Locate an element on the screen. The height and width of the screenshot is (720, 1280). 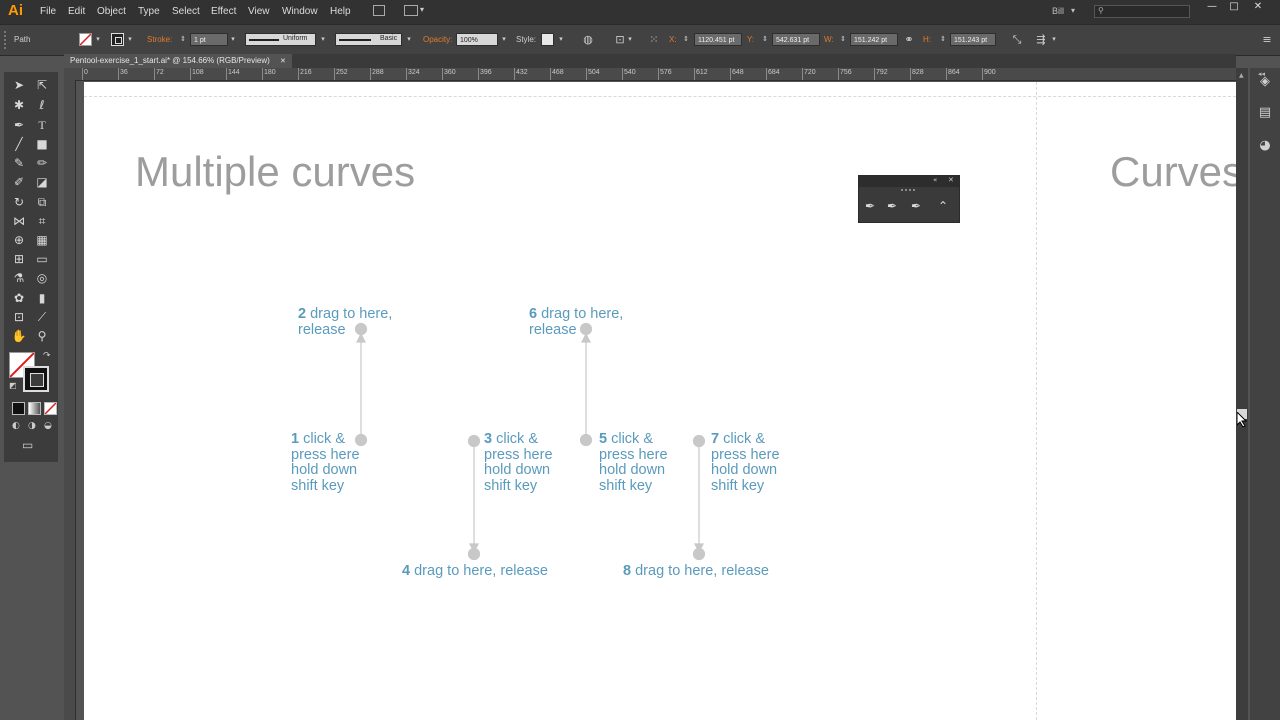
minimize-icon: — is located at coordinates (1212, 7).